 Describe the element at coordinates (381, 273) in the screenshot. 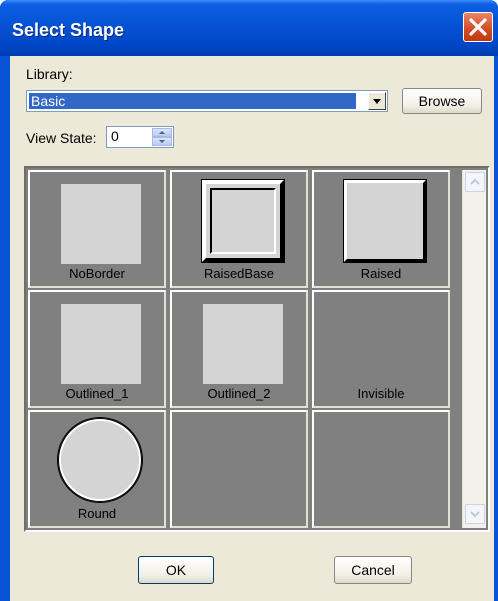

I see `shape-label: Raised` at that location.